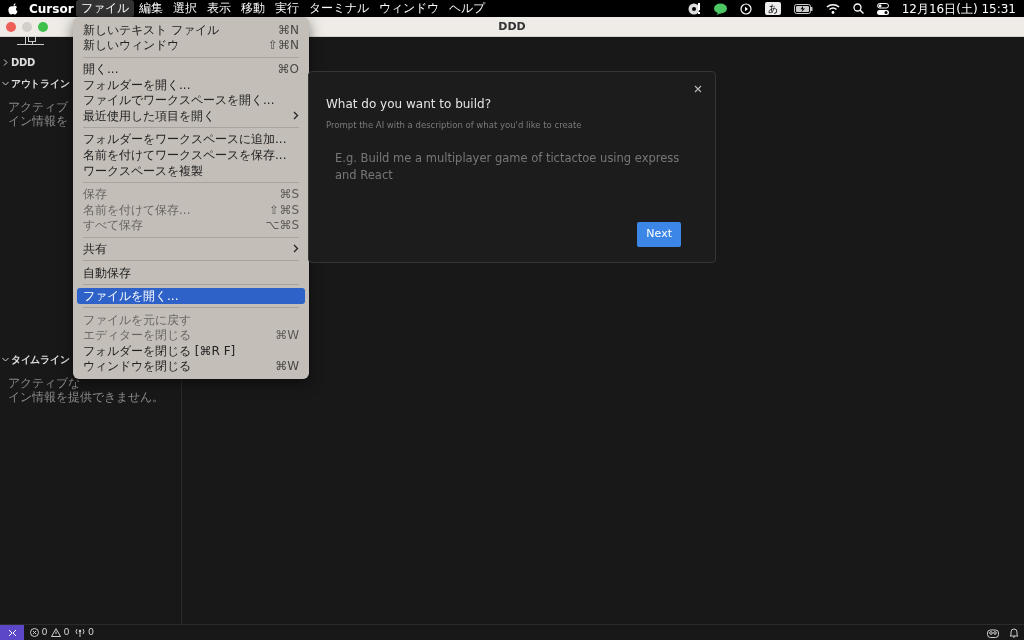  I want to click on shortcut-label: ⌘S, so click(289, 195).